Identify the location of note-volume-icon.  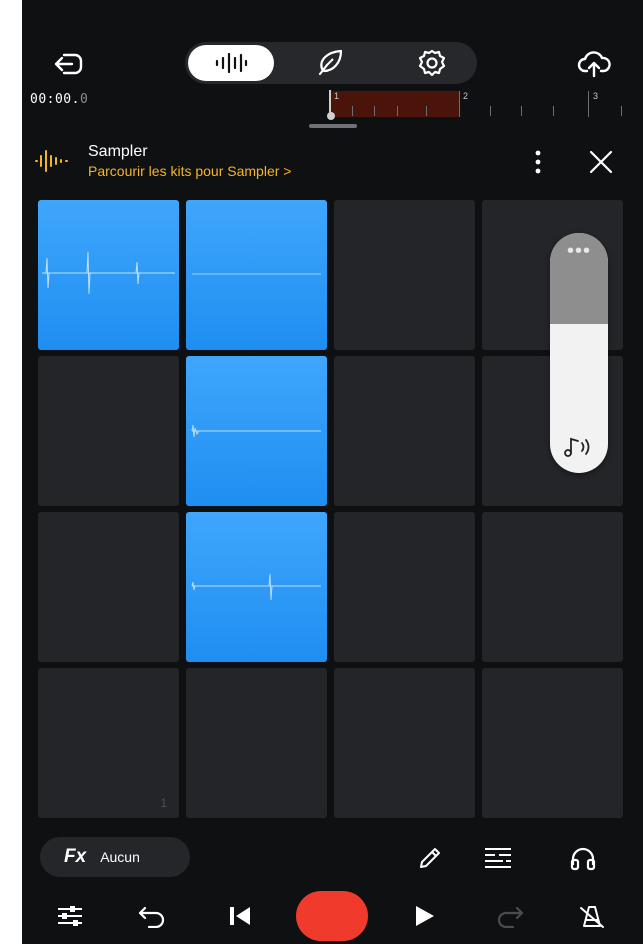
(579, 449).